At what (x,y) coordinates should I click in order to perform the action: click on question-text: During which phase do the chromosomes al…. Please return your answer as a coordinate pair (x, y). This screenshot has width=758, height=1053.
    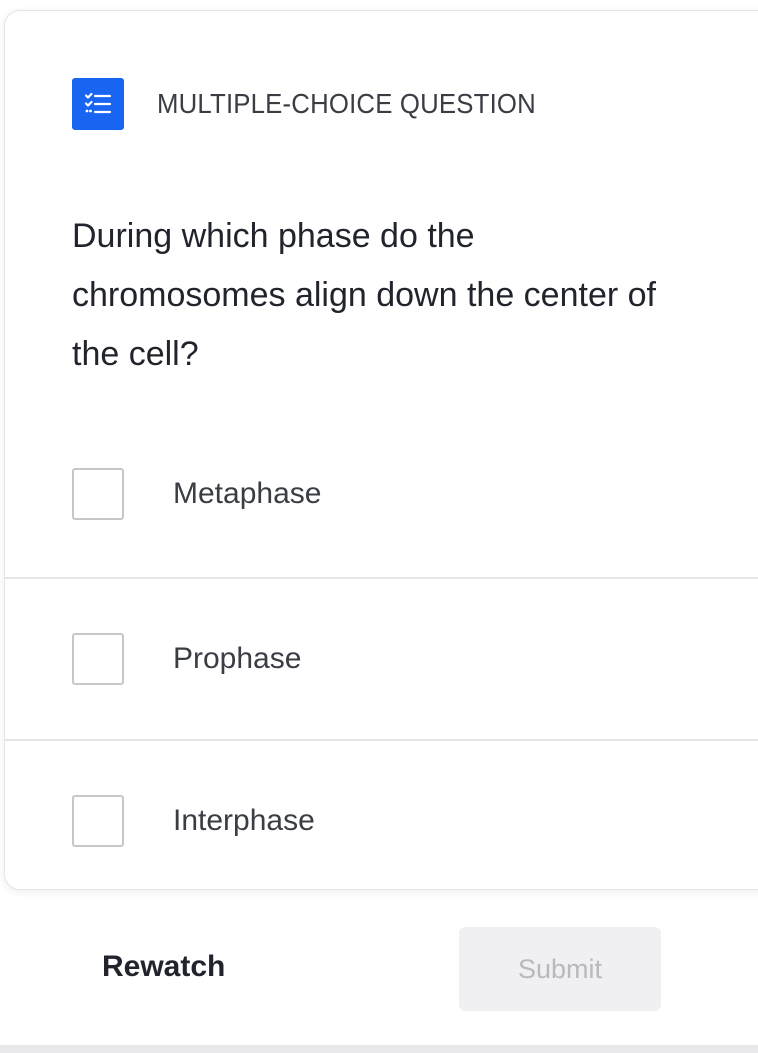
    Looking at the image, I should click on (364, 295).